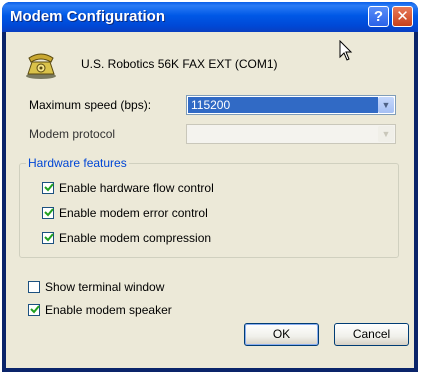  Describe the element at coordinates (90, 105) in the screenshot. I see `max-speed-label: Maximum speed (bps):` at that location.